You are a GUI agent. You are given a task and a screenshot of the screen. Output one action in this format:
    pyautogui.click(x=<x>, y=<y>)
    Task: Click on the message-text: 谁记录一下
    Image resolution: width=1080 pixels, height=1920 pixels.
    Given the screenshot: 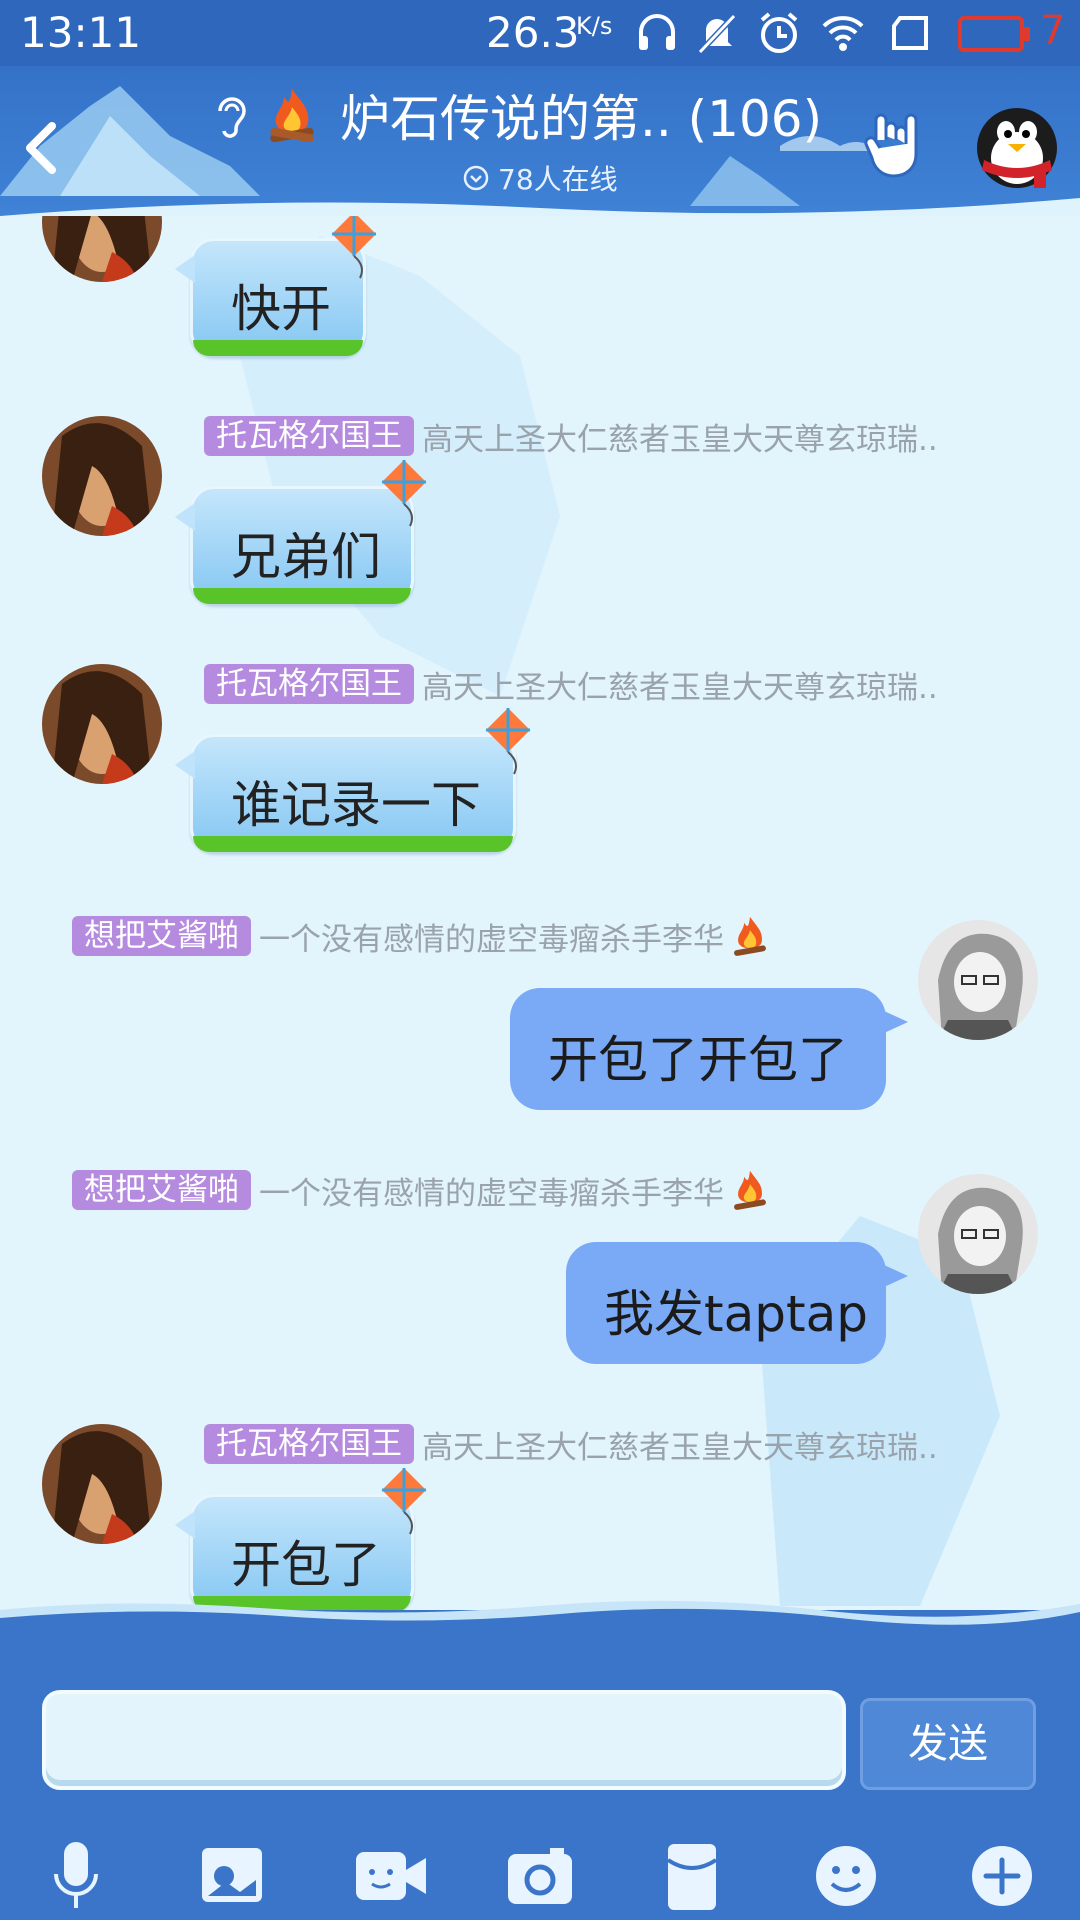 What is the action you would take?
    pyautogui.click(x=356, y=805)
    